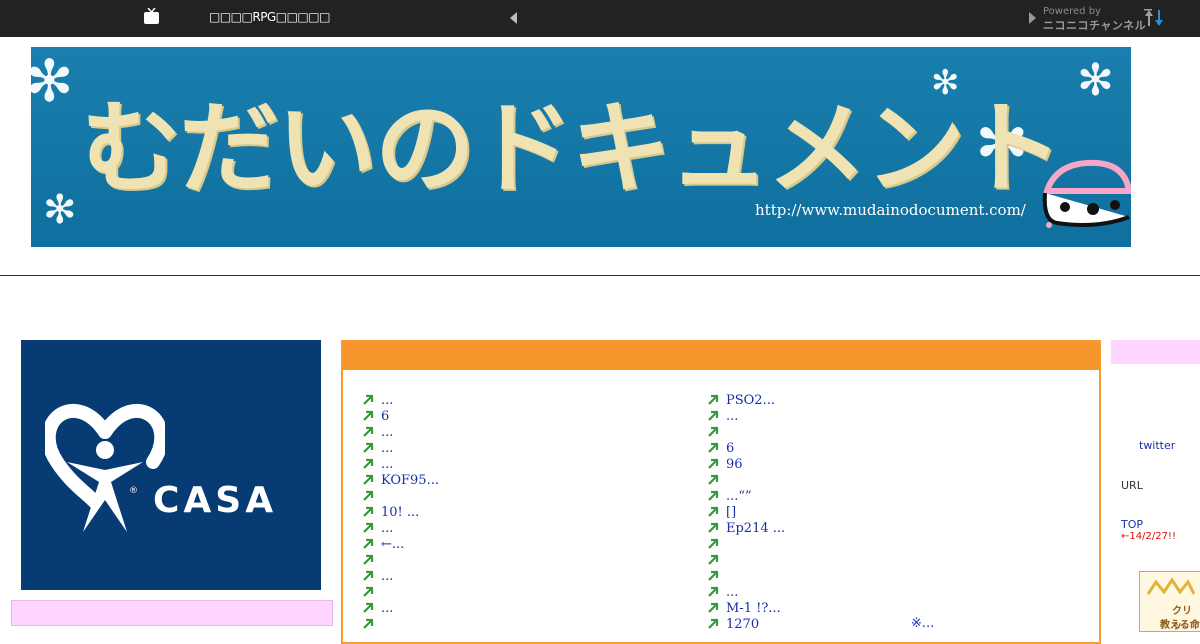  Describe the element at coordinates (105, 468) in the screenshot. I see `heart-person-logo-icon` at that location.